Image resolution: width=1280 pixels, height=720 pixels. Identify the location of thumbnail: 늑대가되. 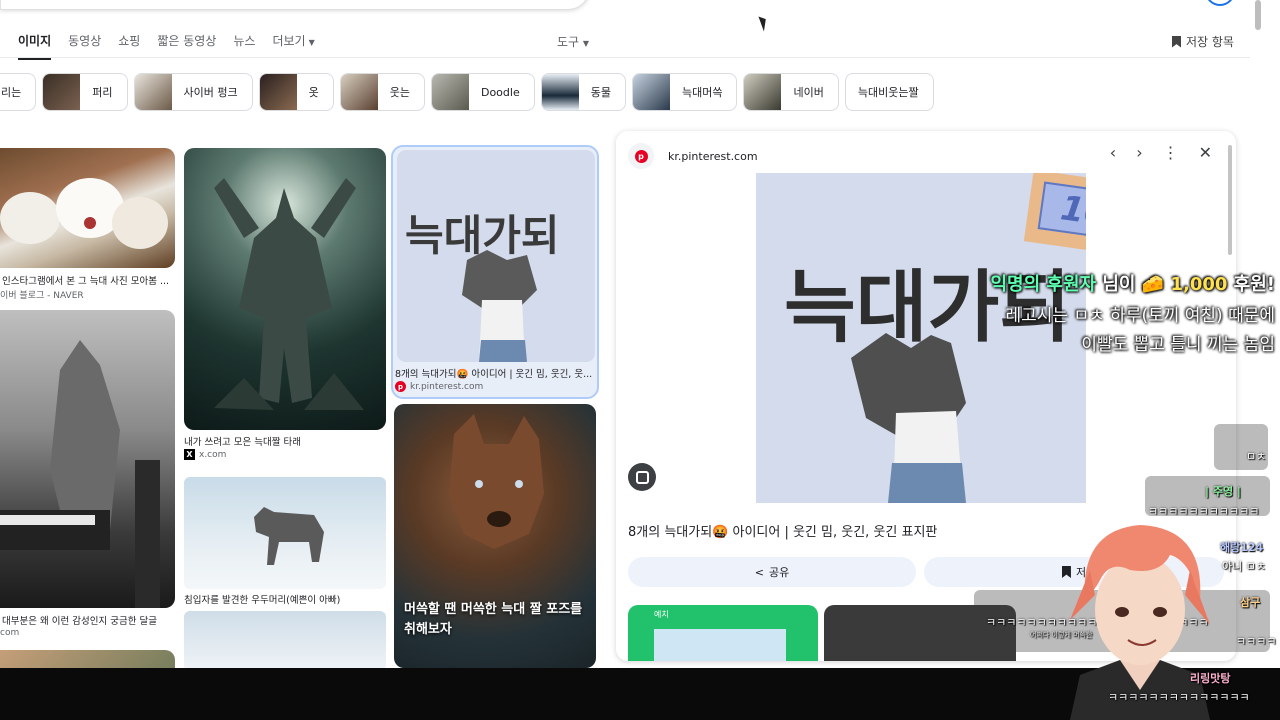
(496, 256).